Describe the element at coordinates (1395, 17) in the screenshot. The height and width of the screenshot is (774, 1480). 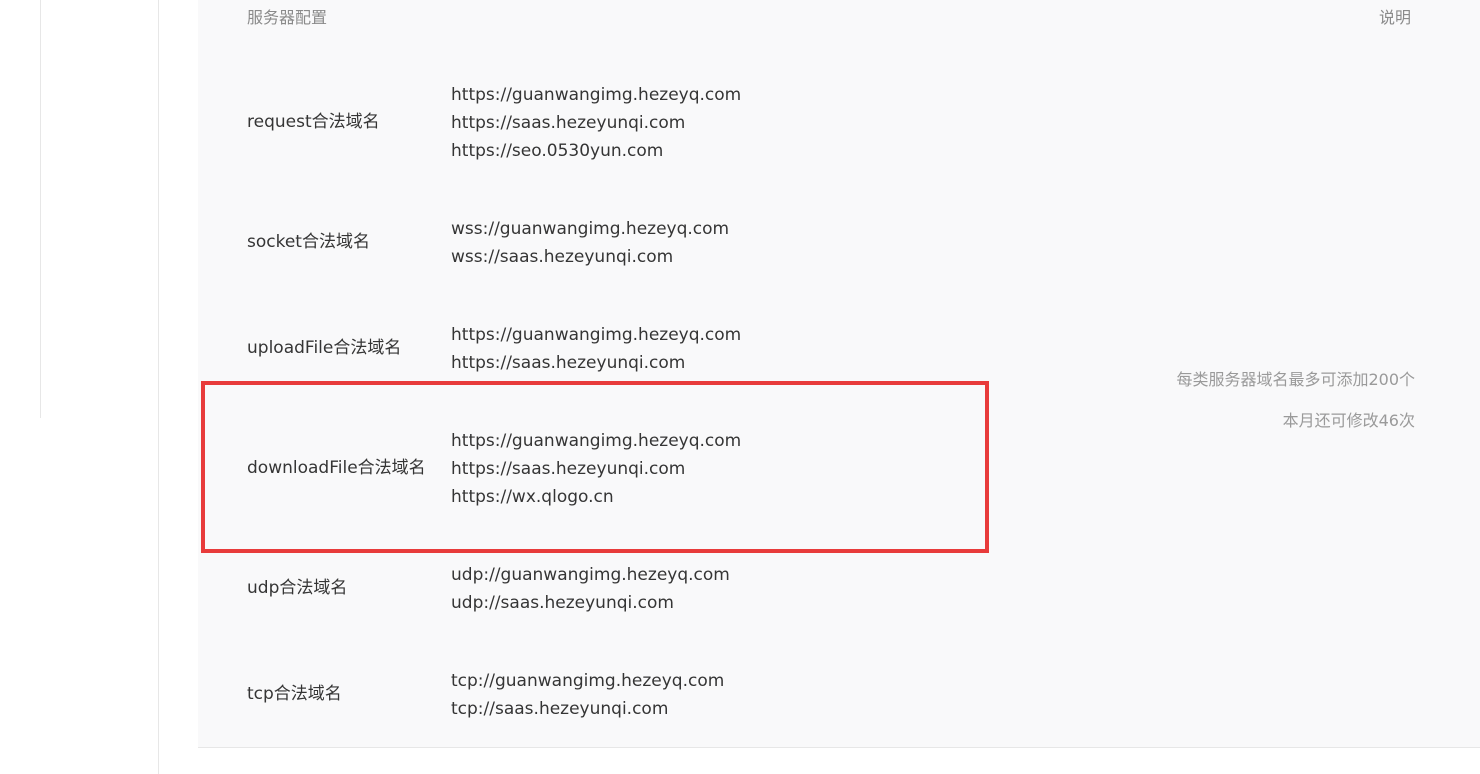
I see `table-header-description: 说明` at that location.